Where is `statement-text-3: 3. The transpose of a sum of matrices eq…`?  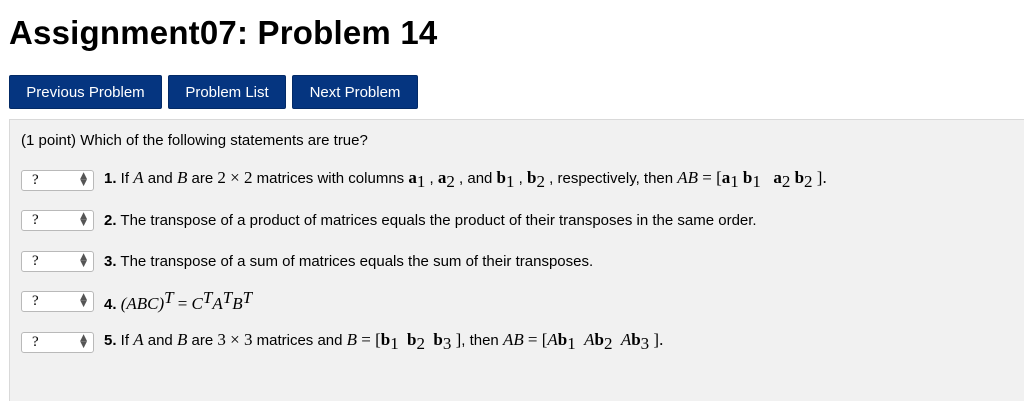 statement-text-3: 3. The transpose of a sum of matrices eq… is located at coordinates (349, 261).